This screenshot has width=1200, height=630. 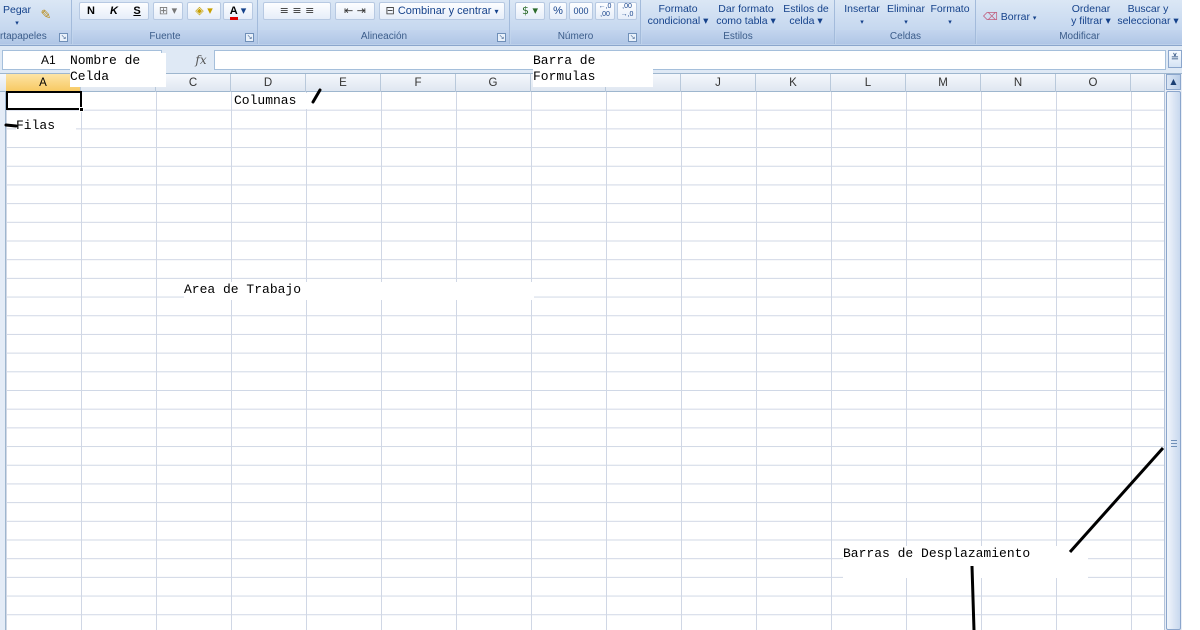 I want to click on find-select-button: Buscar y seleccionar ▾, so click(x=1148, y=15).